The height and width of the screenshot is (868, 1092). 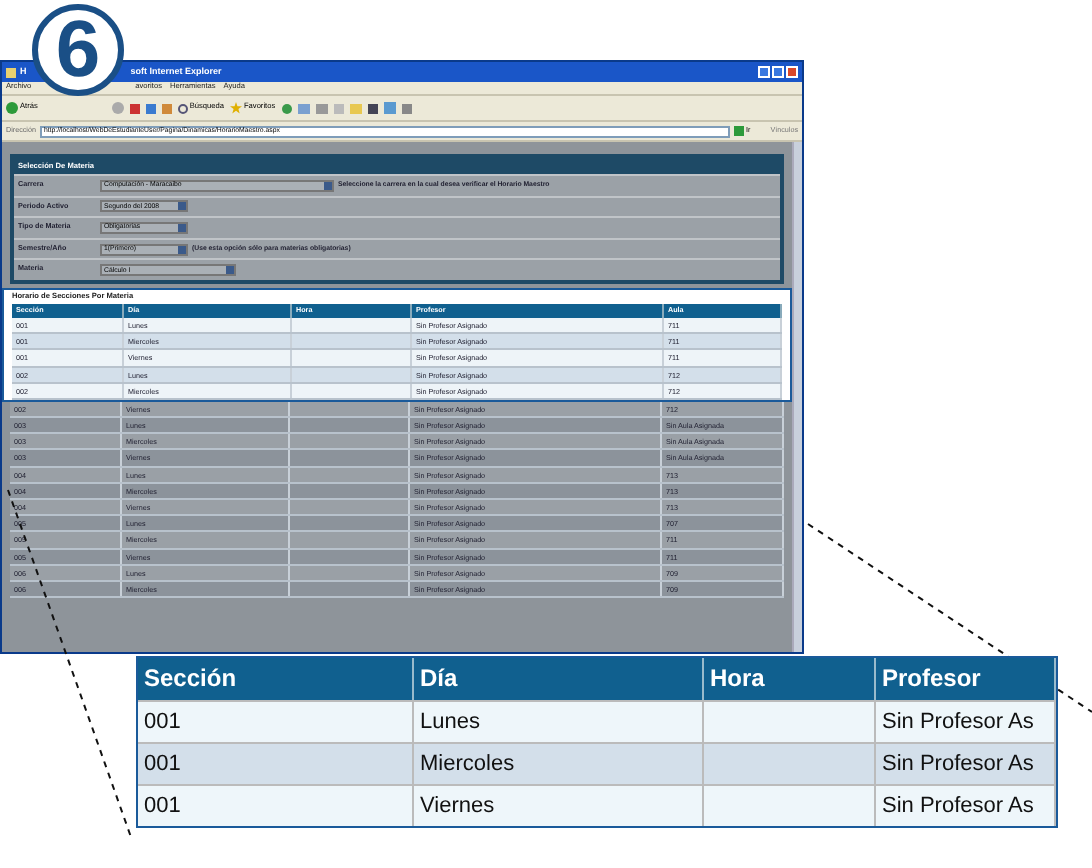 What do you see at coordinates (792, 72) in the screenshot?
I see `close-button` at bounding box center [792, 72].